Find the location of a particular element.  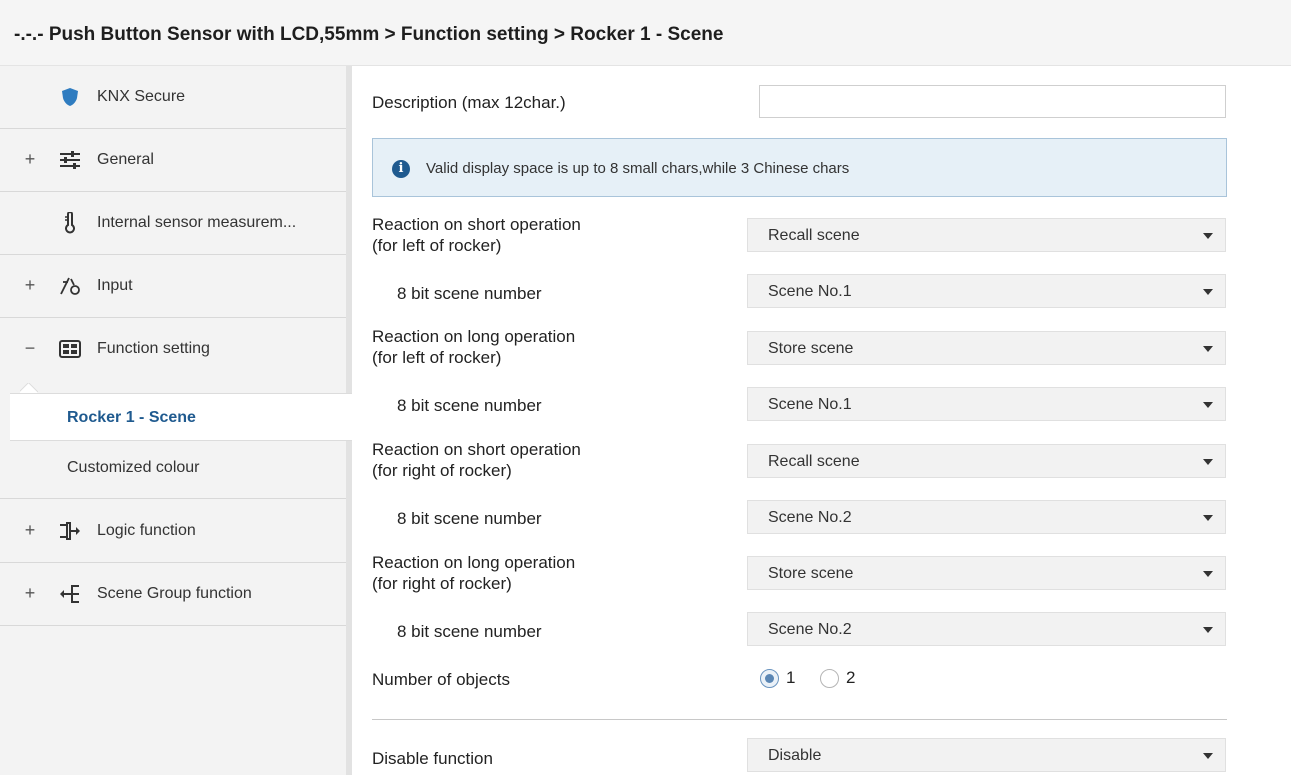

sidebar-item-input: + Input is located at coordinates (173, 286).